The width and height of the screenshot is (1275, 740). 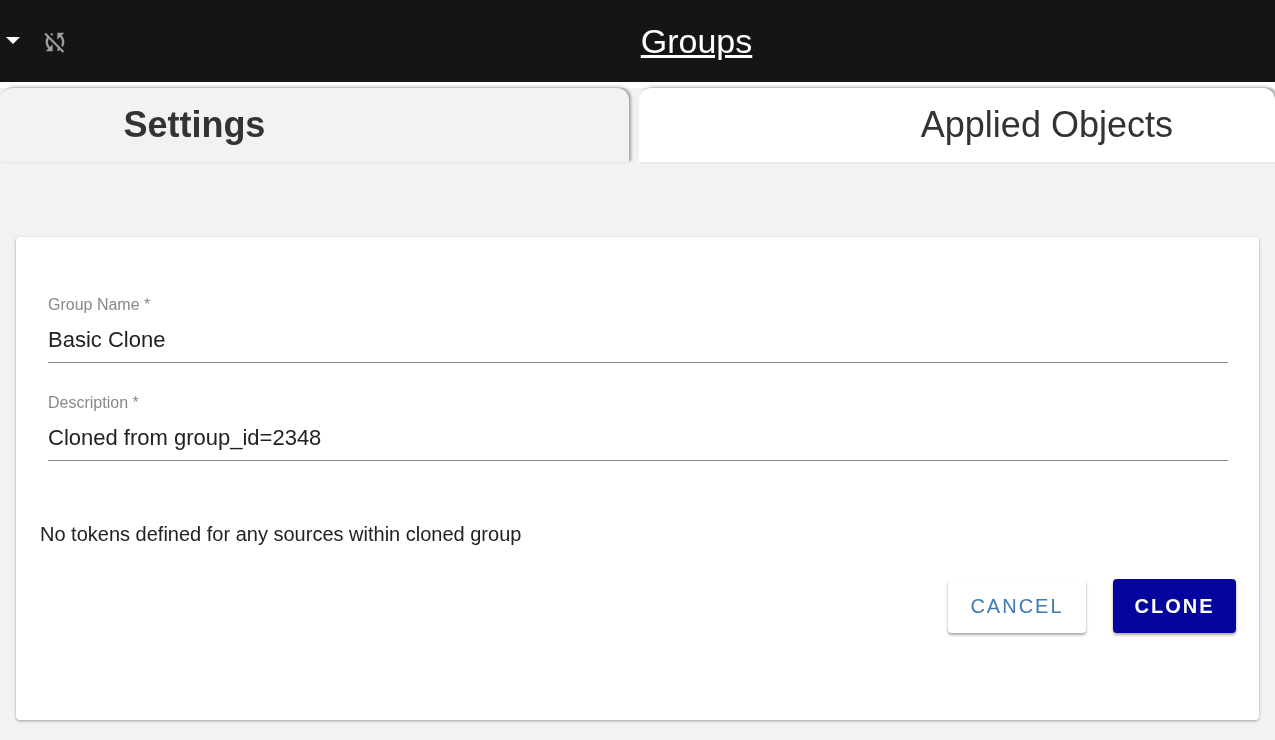 I want to click on field-label: Description *, so click(x=94, y=403).